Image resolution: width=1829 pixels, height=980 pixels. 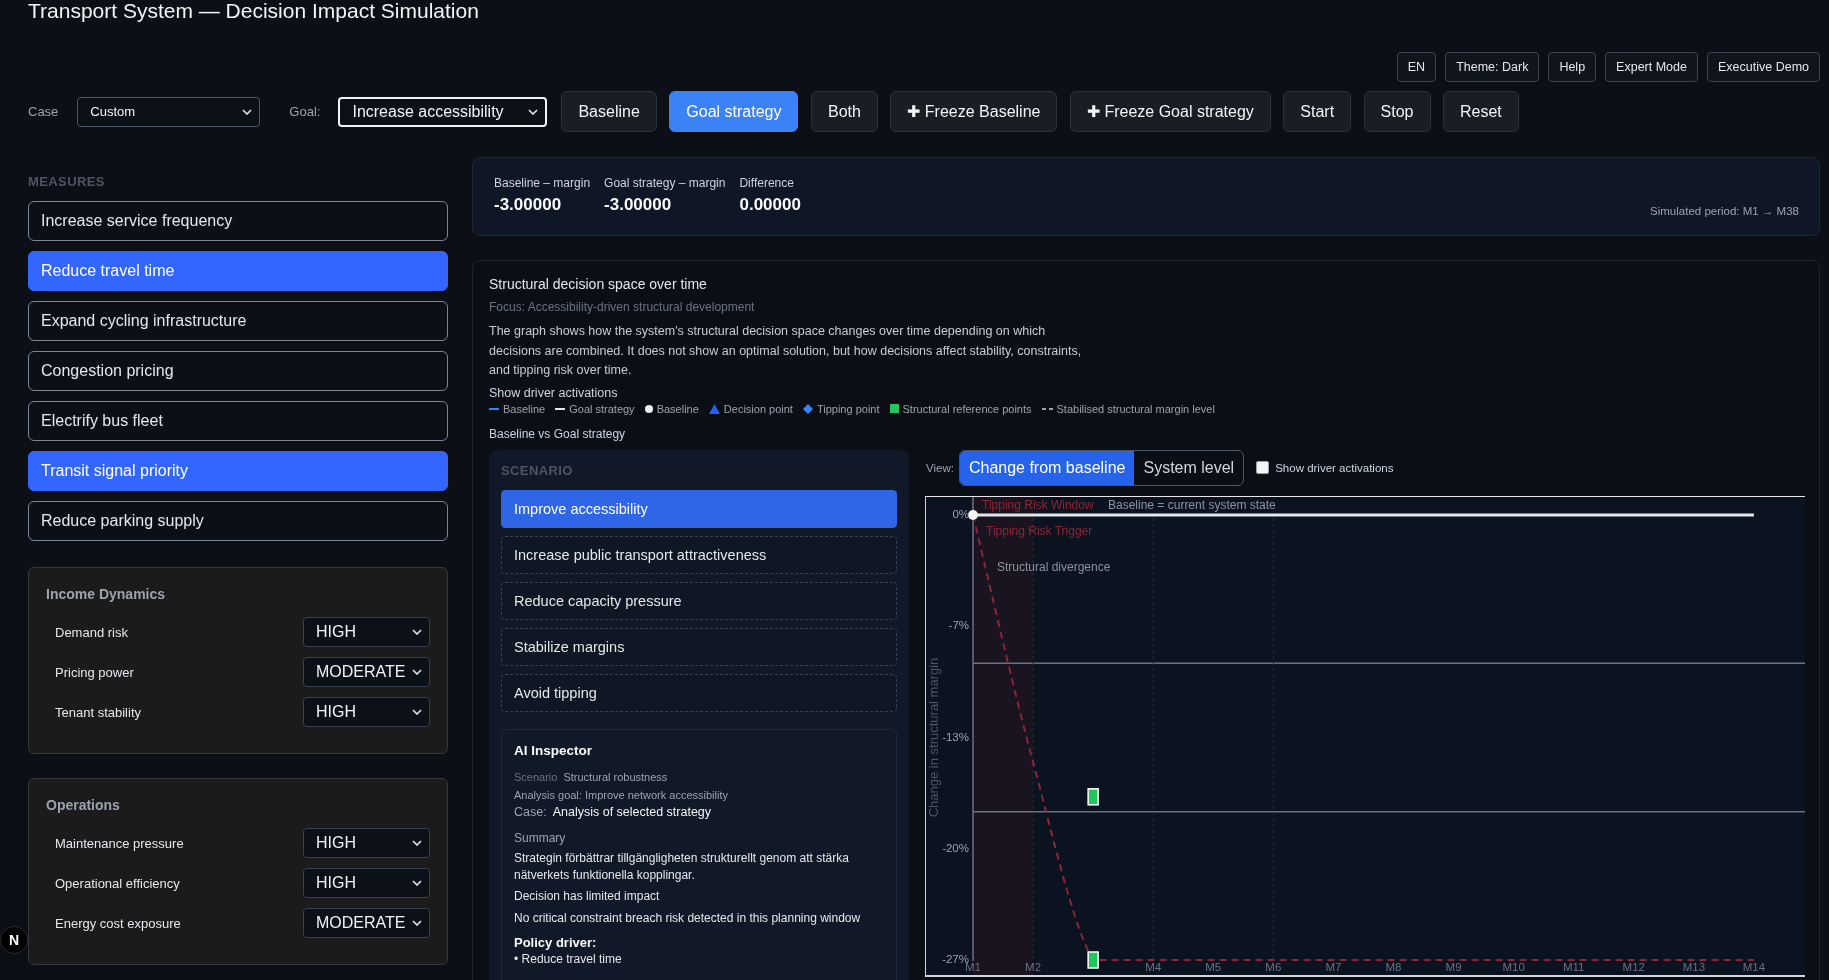 What do you see at coordinates (699, 600) in the screenshot?
I see `scenario-item: Reduce capacity pressure` at bounding box center [699, 600].